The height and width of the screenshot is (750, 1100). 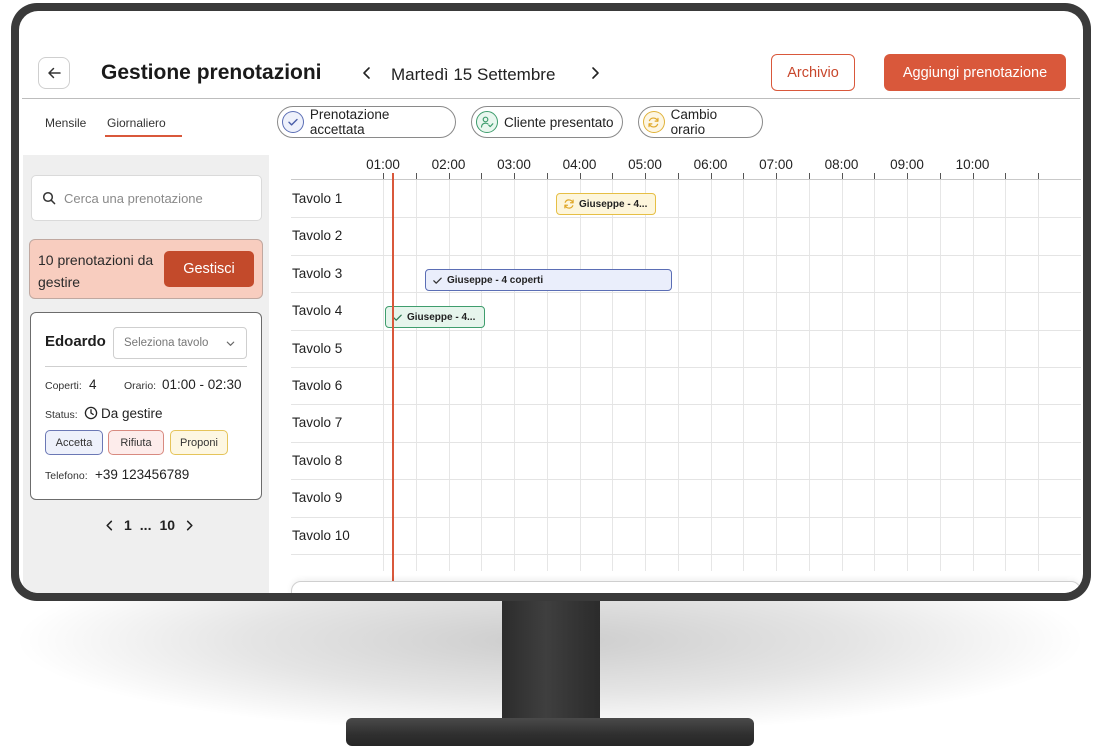 I want to click on reject-button: Rifiuta, so click(x=136, y=442).